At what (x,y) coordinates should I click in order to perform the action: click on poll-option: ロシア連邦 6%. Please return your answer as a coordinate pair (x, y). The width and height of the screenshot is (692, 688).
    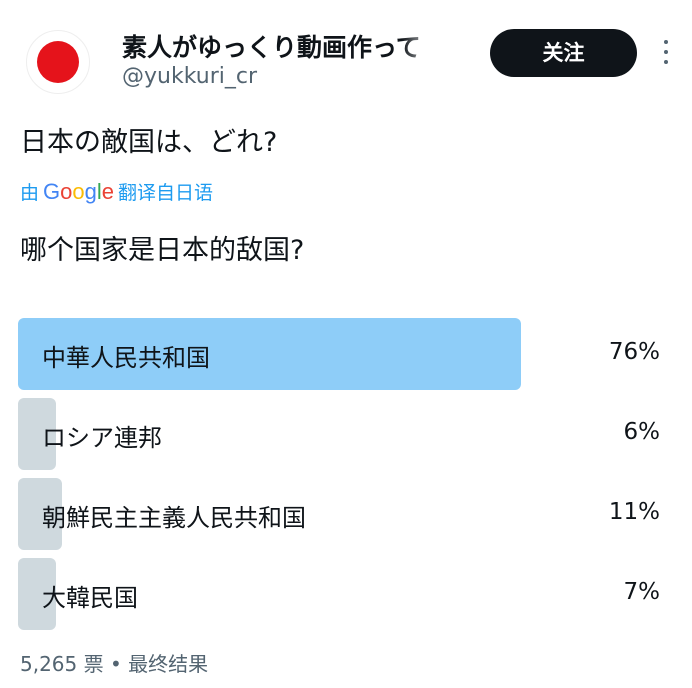
    Looking at the image, I should click on (343, 434).